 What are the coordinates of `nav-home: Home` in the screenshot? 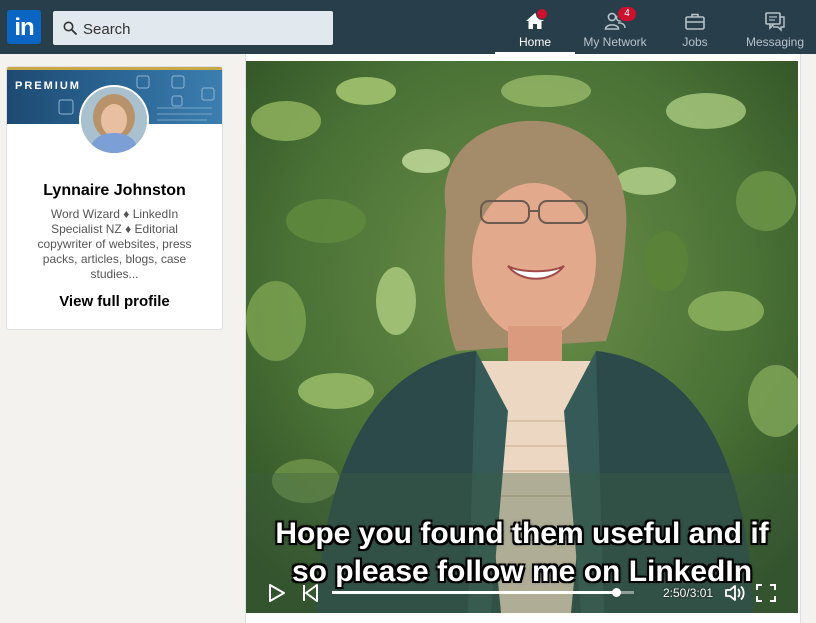 It's located at (535, 27).